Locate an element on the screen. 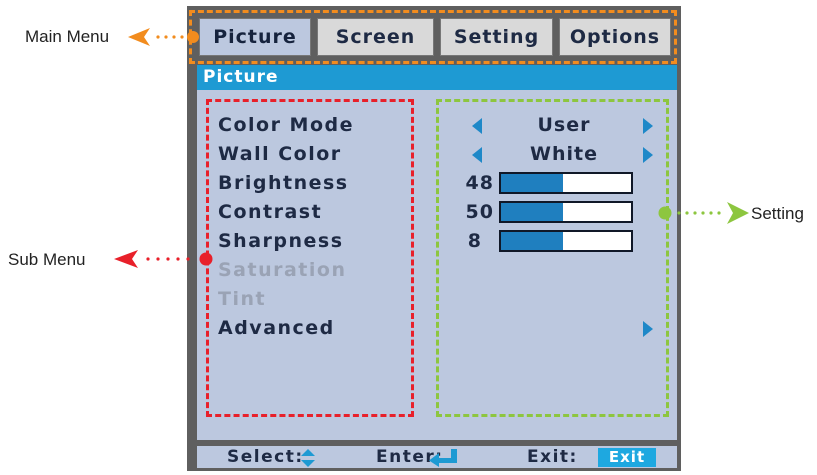 This screenshot has height=475, width=817. enter-icon is located at coordinates (443, 458).